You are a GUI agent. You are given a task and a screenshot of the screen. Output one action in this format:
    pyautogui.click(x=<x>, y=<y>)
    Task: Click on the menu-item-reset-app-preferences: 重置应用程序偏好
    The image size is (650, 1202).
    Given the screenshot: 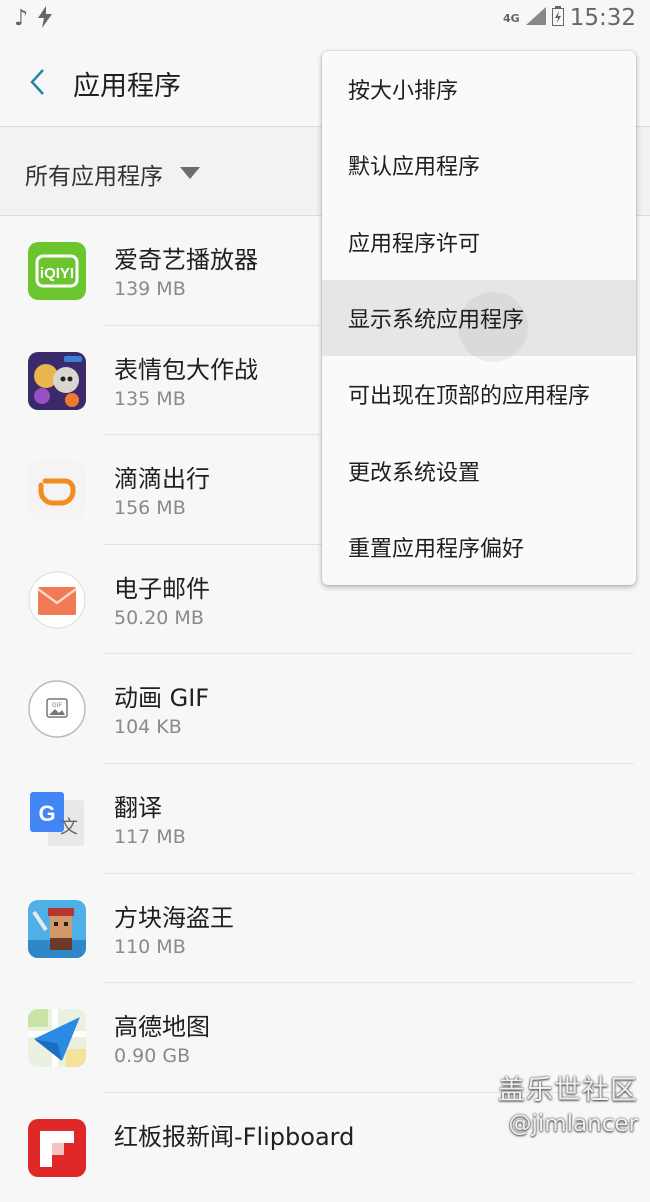 What is the action you would take?
    pyautogui.click(x=479, y=547)
    